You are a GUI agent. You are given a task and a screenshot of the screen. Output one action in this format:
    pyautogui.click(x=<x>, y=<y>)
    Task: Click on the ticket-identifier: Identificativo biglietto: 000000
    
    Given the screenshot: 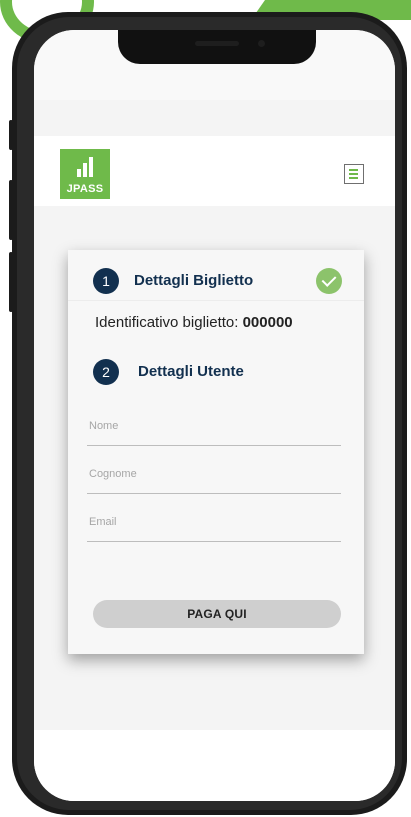 What is the action you would take?
    pyautogui.click(x=194, y=322)
    